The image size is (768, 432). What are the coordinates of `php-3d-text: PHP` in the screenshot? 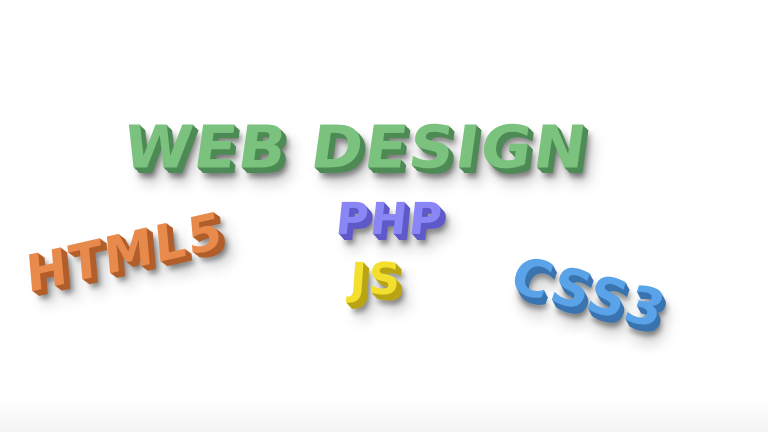 It's located at (390, 219).